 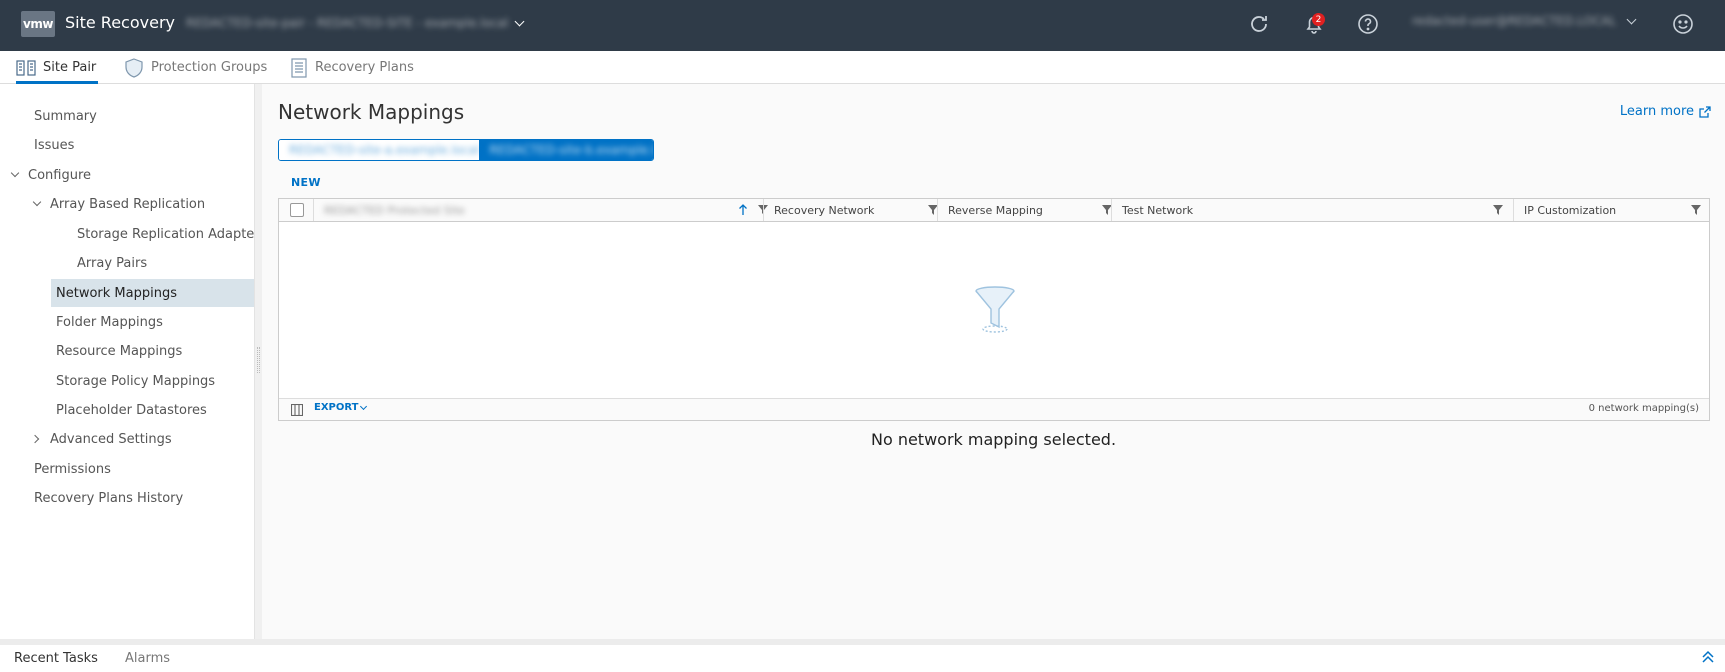 I want to click on sidebar-item-recovery-plans-history: Recovery Plans History, so click(x=127, y=498).